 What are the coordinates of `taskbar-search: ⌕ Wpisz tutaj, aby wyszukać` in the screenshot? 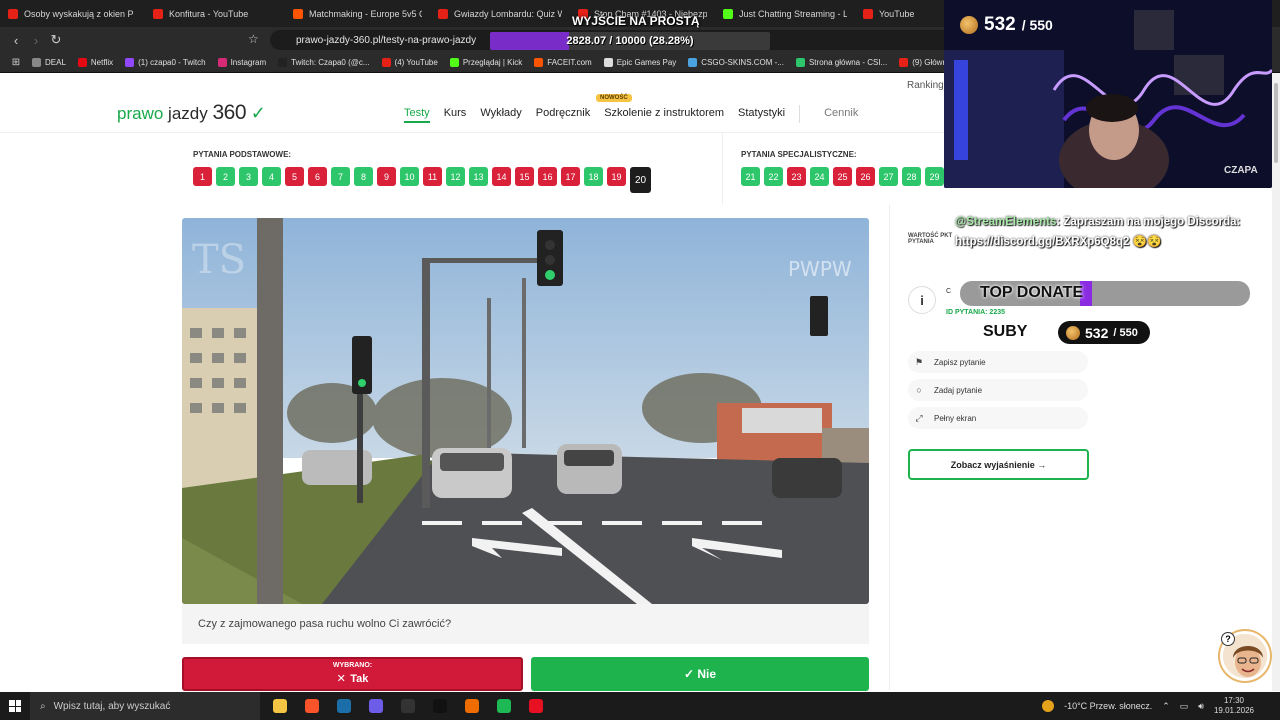 It's located at (145, 706).